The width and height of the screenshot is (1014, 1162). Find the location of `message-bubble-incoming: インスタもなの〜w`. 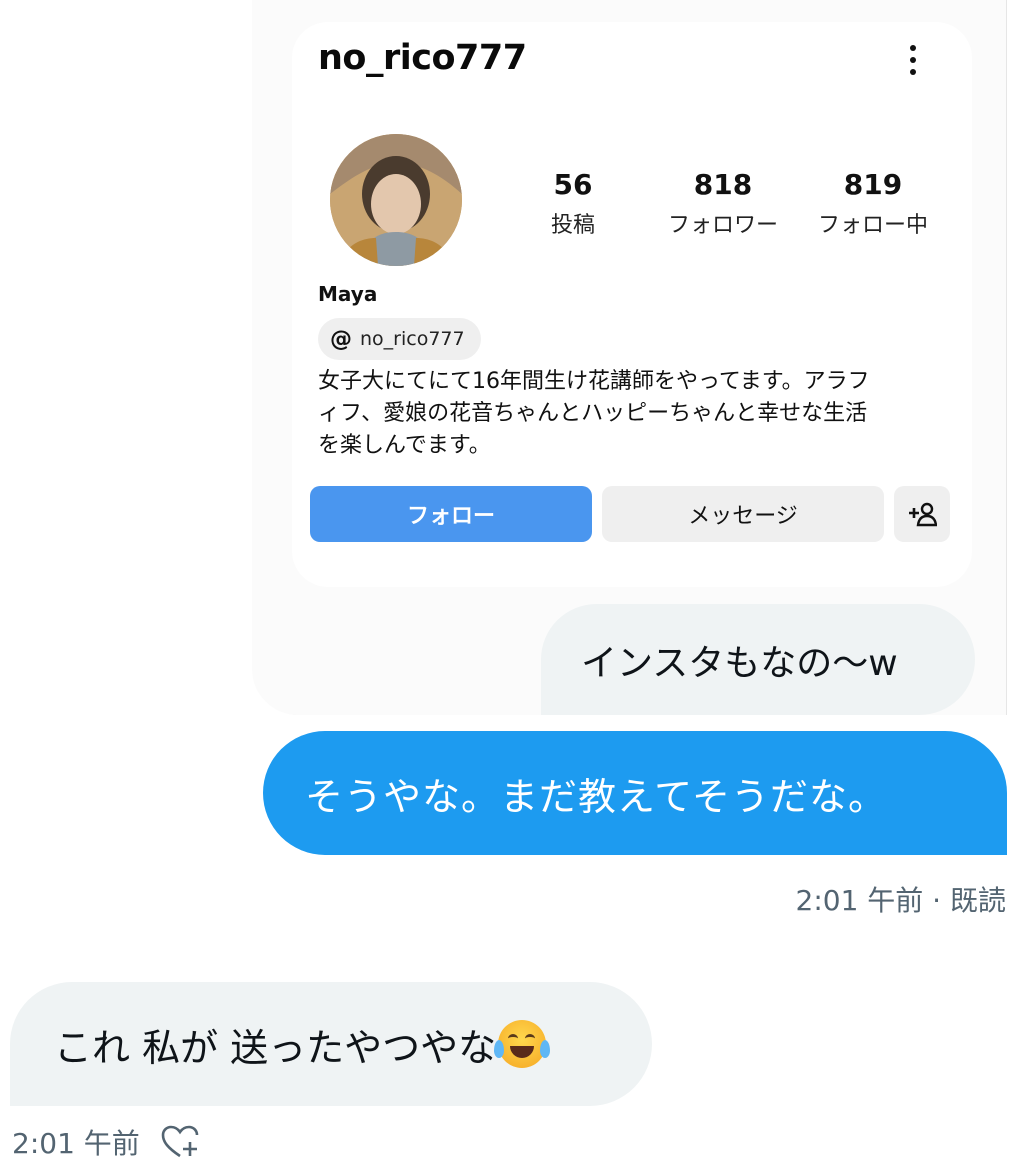

message-bubble-incoming: インスタもなの〜w is located at coordinates (758, 659).